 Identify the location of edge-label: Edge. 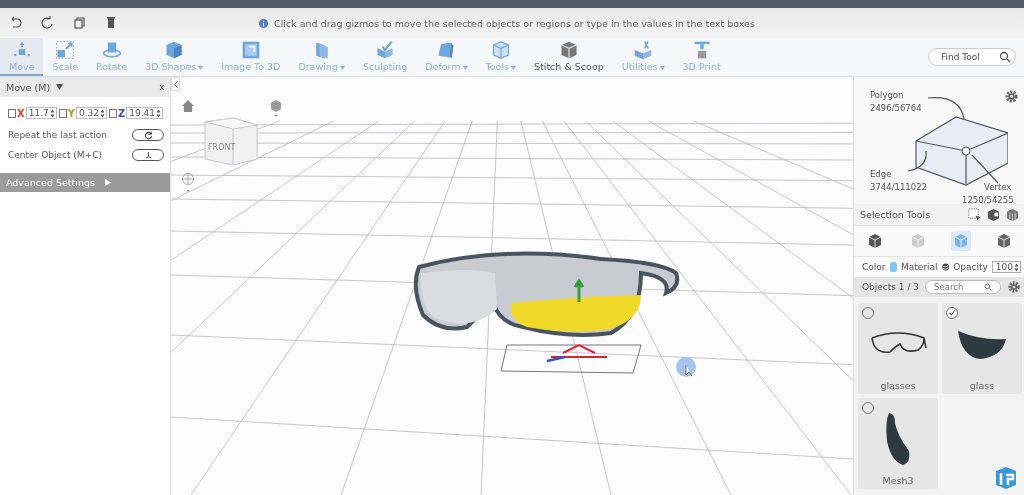
(881, 174).